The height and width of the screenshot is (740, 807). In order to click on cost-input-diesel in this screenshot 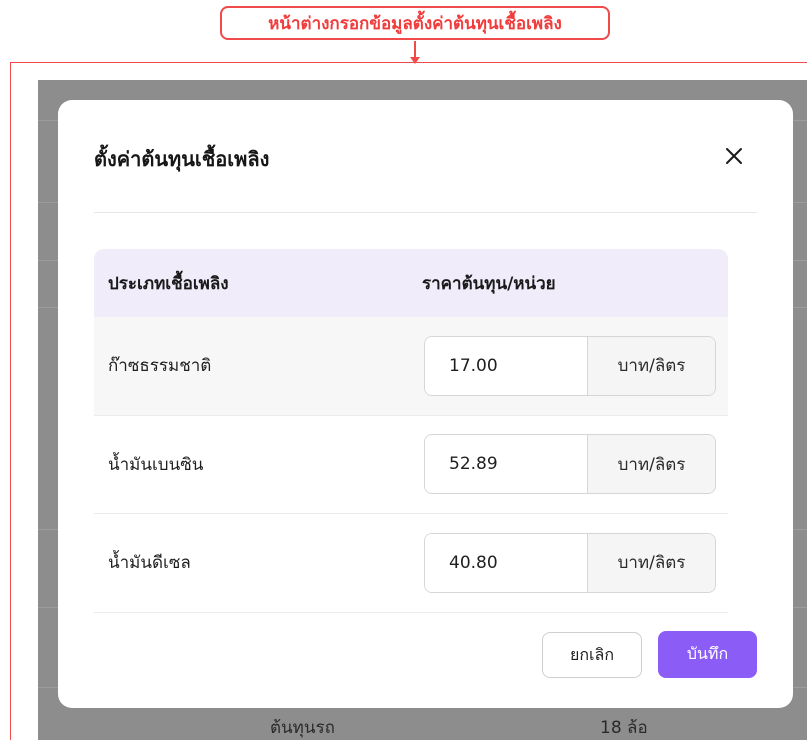, I will do `click(506, 562)`.